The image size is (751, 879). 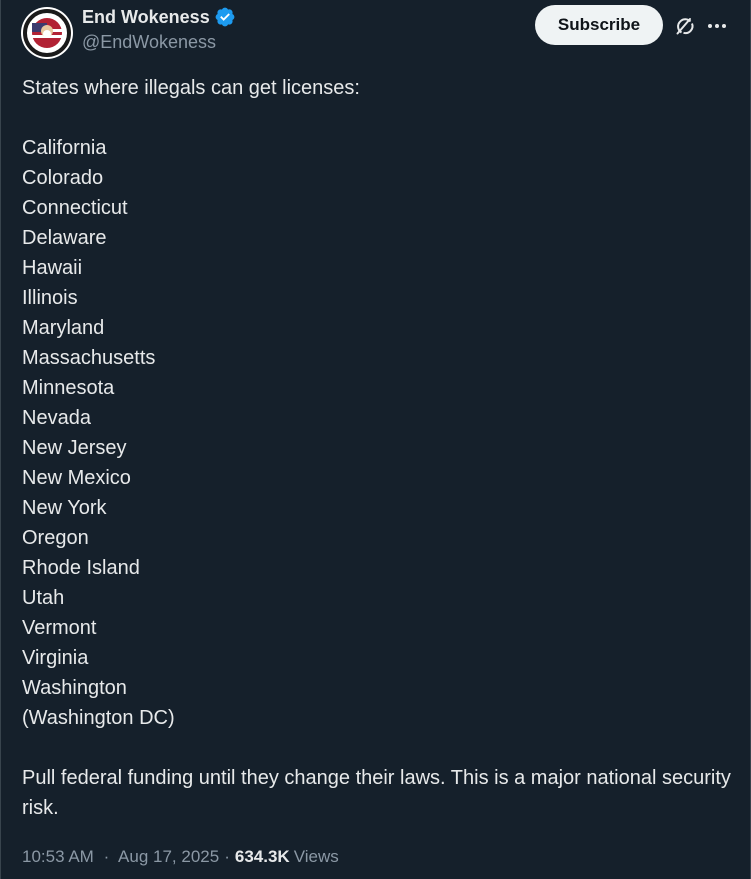 I want to click on avatar, so click(x=47, y=33).